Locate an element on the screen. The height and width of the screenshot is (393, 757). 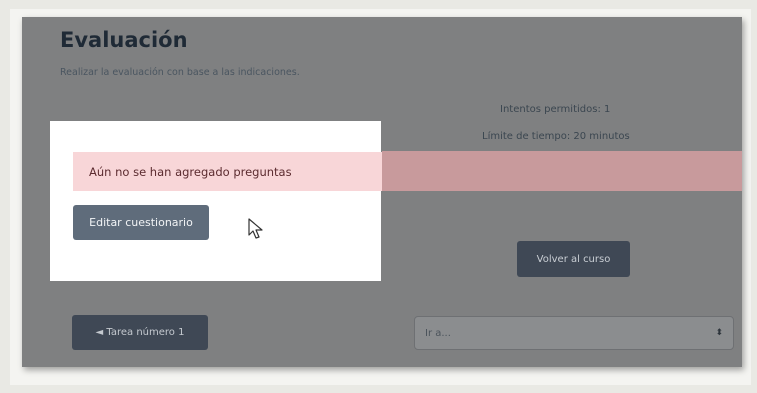
page-title: Evaluación is located at coordinates (124, 40).